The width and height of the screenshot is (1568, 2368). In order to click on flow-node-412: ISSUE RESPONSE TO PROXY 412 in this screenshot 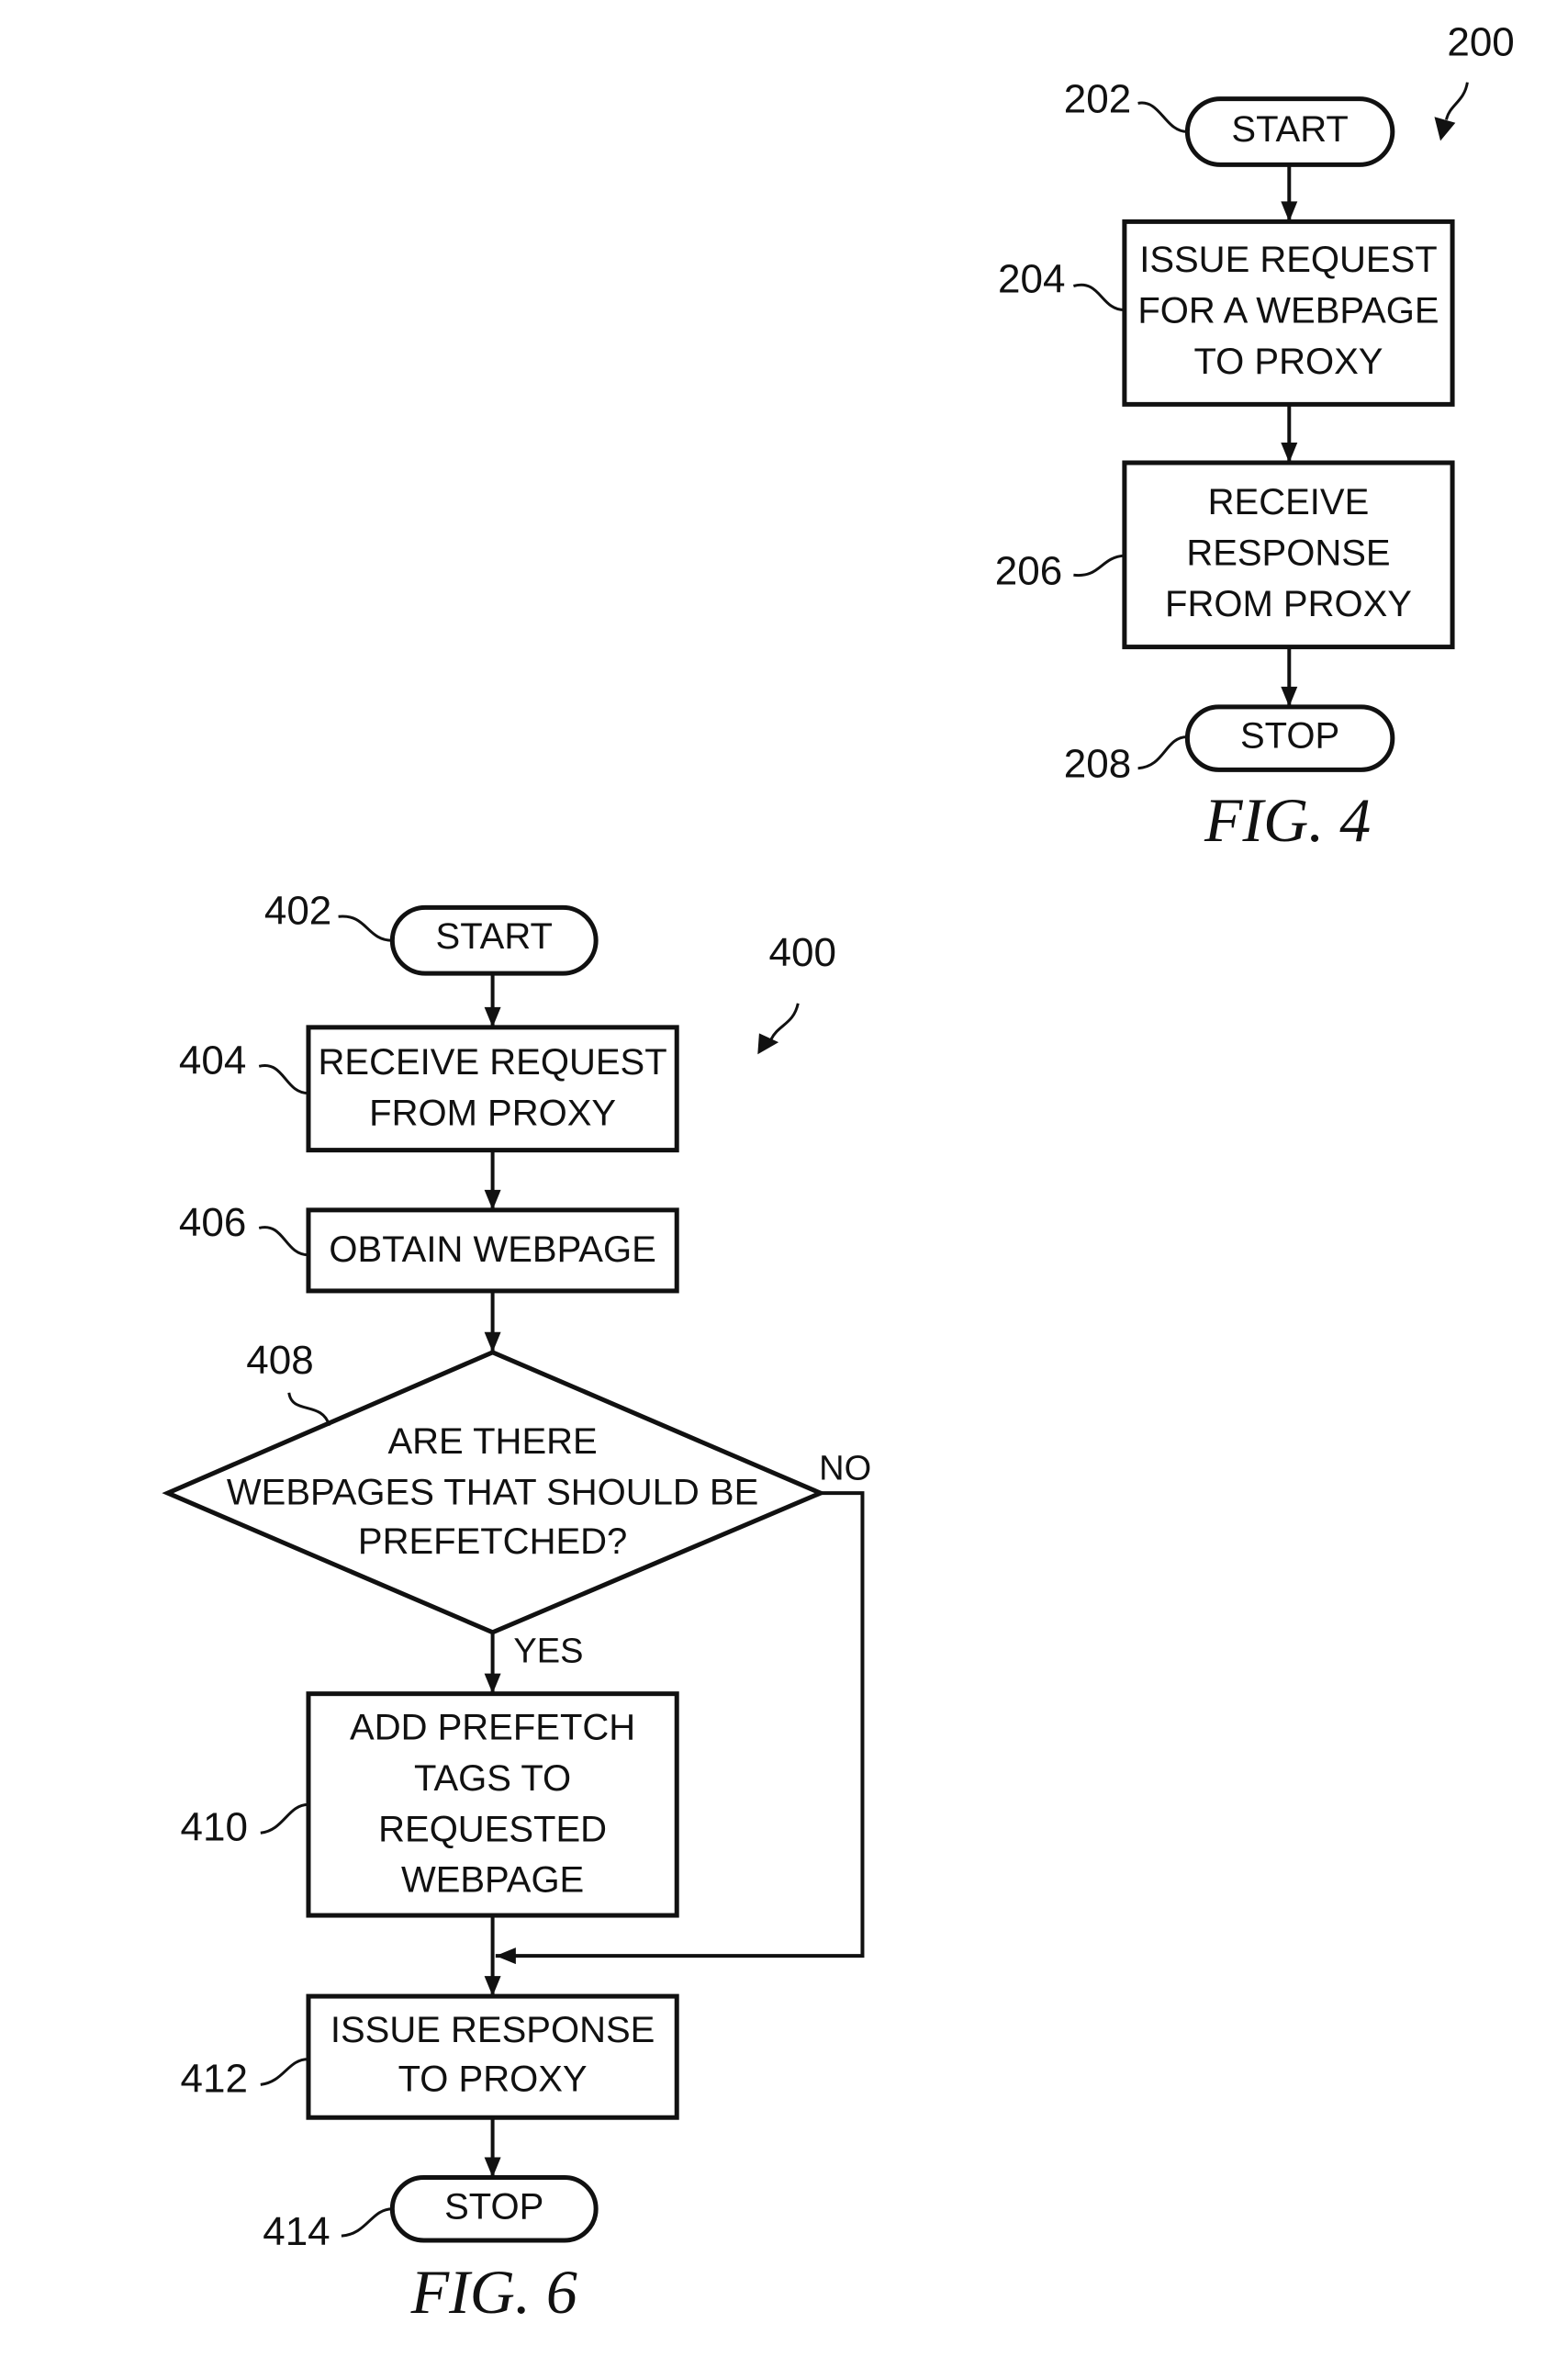, I will do `click(430, 2056)`.